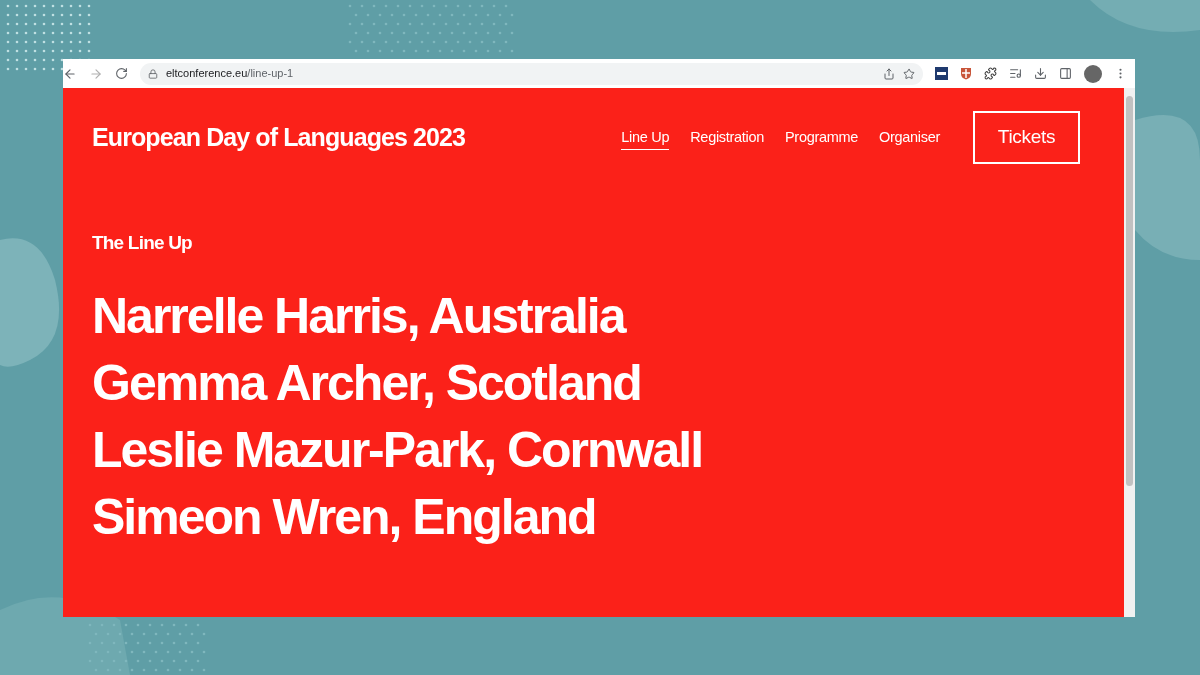 The image size is (1200, 675). Describe the element at coordinates (1040, 73) in the screenshot. I see `download-icon` at that location.